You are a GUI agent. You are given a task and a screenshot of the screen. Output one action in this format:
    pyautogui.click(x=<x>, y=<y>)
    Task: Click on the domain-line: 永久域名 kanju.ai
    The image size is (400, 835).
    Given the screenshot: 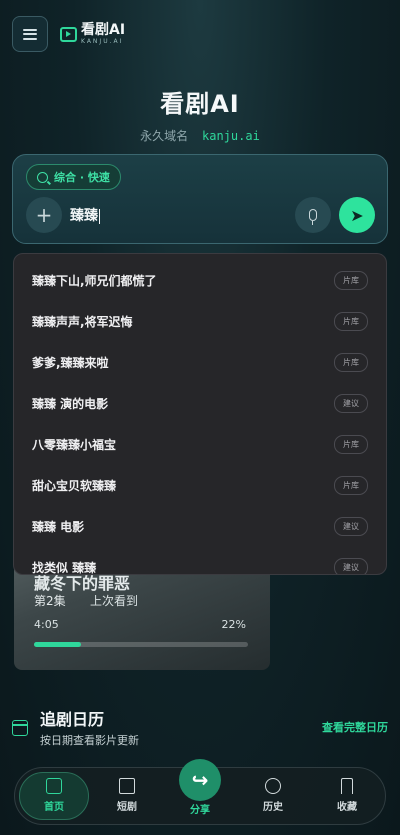 What is the action you would take?
    pyautogui.click(x=200, y=135)
    